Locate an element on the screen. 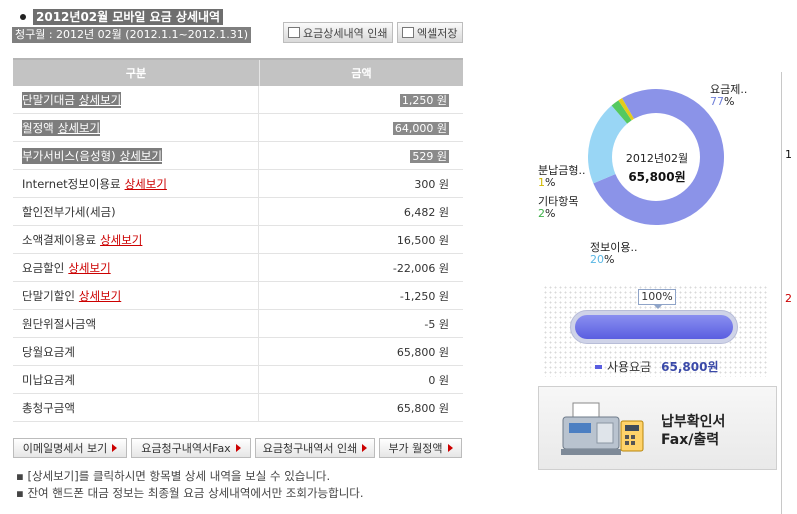 The width and height of the screenshot is (797, 514). row-amount-text: 300 원 is located at coordinates (431, 184).